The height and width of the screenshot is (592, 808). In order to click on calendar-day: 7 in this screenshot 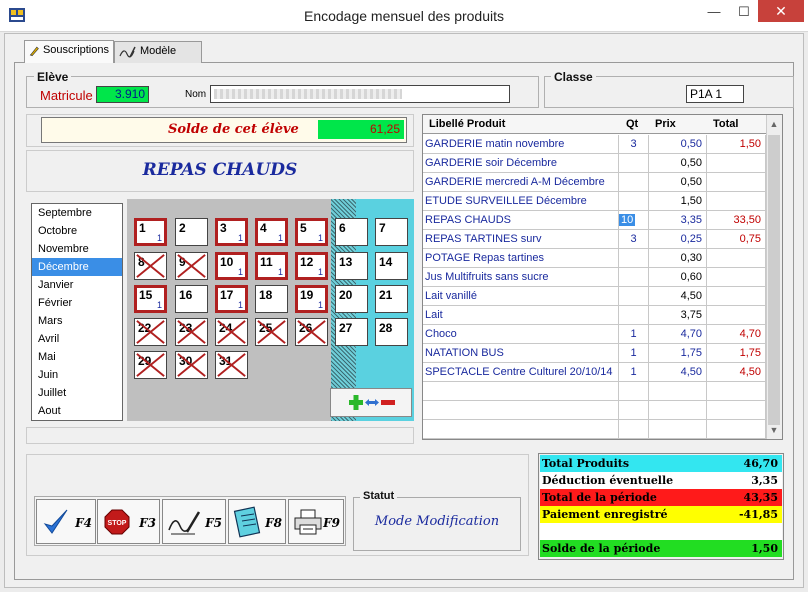, I will do `click(391, 232)`.